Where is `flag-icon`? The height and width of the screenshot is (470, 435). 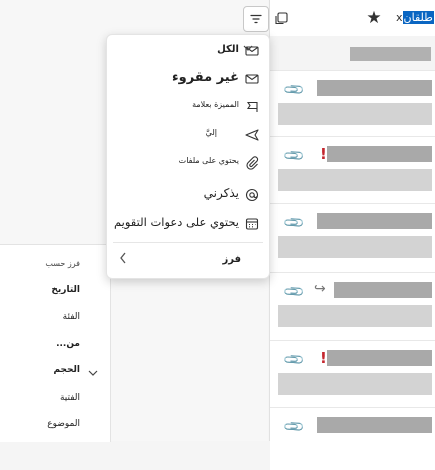 flag-icon is located at coordinates (252, 106).